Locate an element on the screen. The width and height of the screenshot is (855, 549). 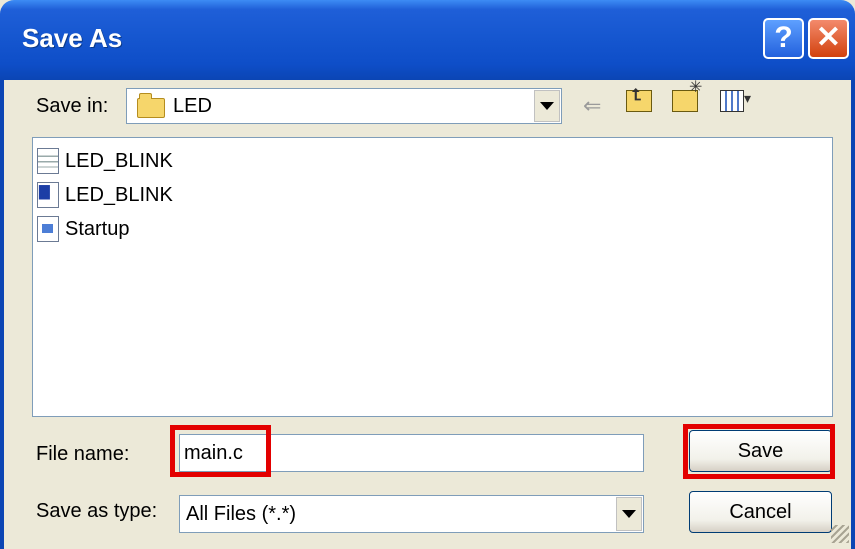
save-in-dropdown-arrow is located at coordinates (547, 106).